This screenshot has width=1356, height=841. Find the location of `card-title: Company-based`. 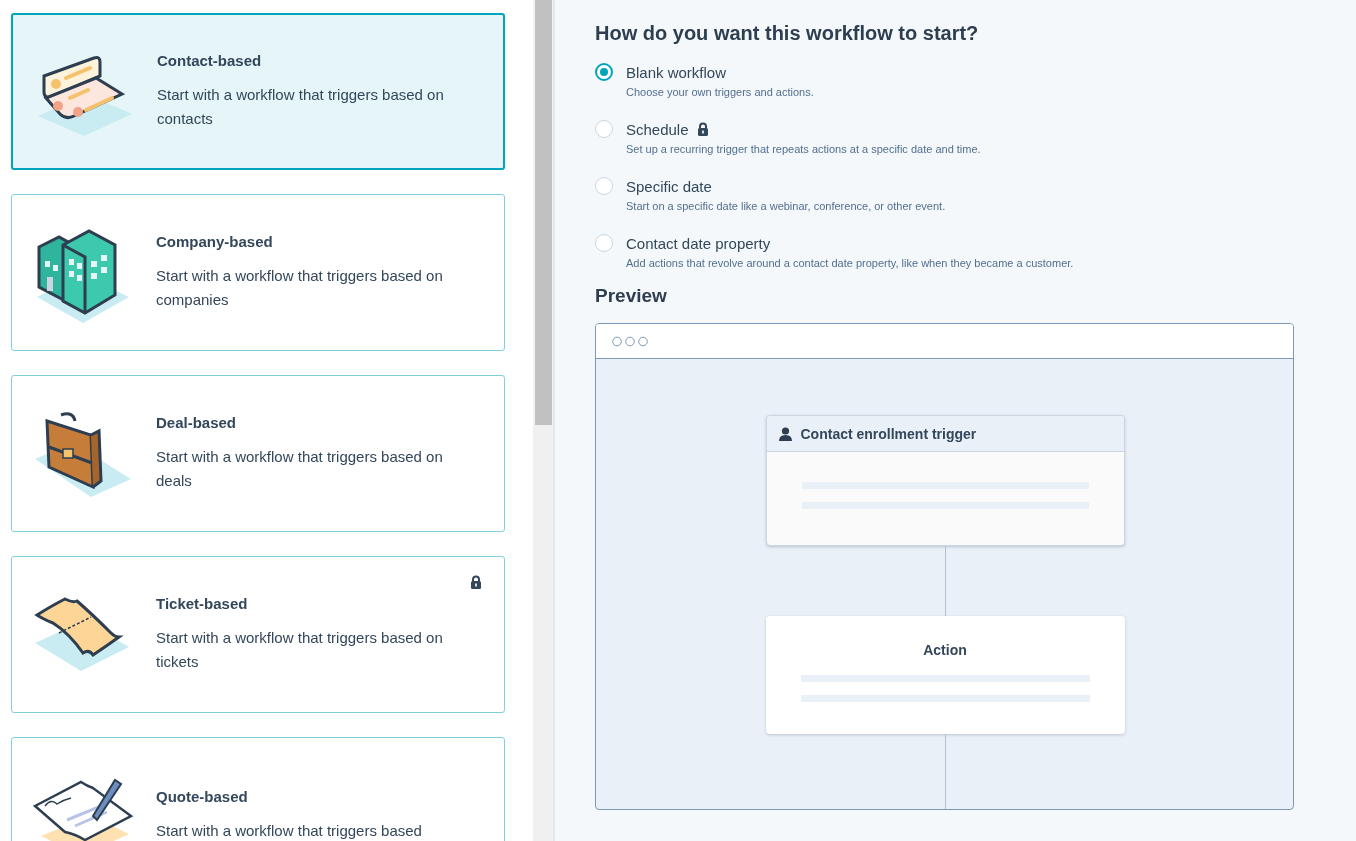

card-title: Company-based is located at coordinates (215, 241).